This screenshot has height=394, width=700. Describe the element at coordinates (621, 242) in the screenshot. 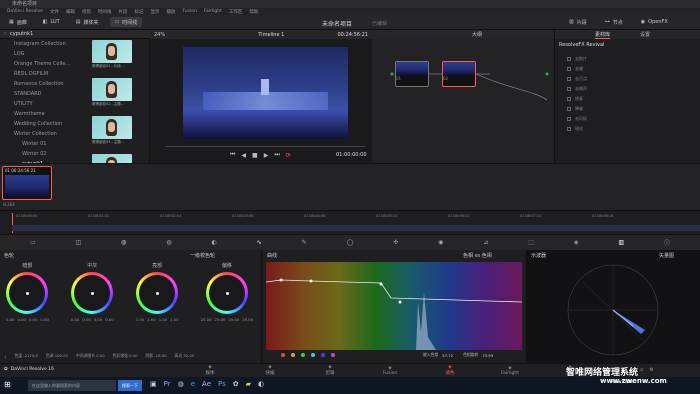

I see `scopes-icon: ▥` at that location.